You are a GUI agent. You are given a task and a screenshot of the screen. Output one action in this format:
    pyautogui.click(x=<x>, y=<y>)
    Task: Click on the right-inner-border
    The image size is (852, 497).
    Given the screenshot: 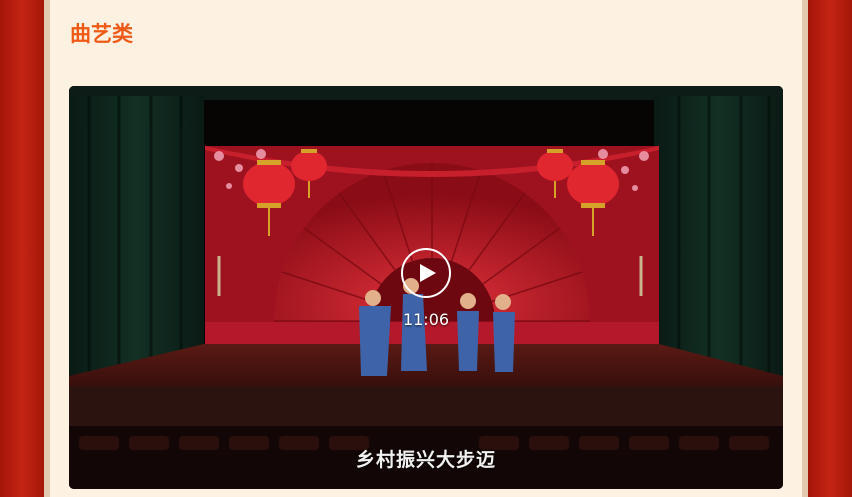 What is the action you would take?
    pyautogui.click(x=805, y=248)
    